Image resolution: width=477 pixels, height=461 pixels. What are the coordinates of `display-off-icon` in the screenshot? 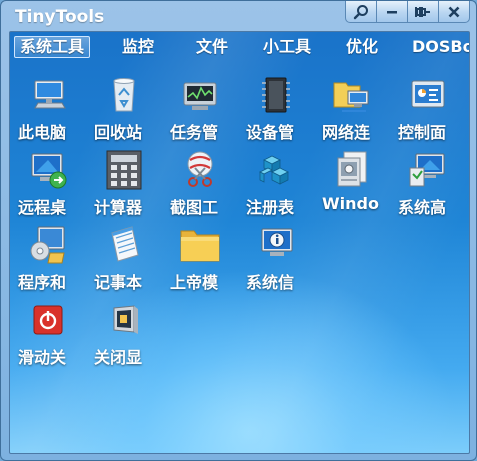 It's located at (124, 320).